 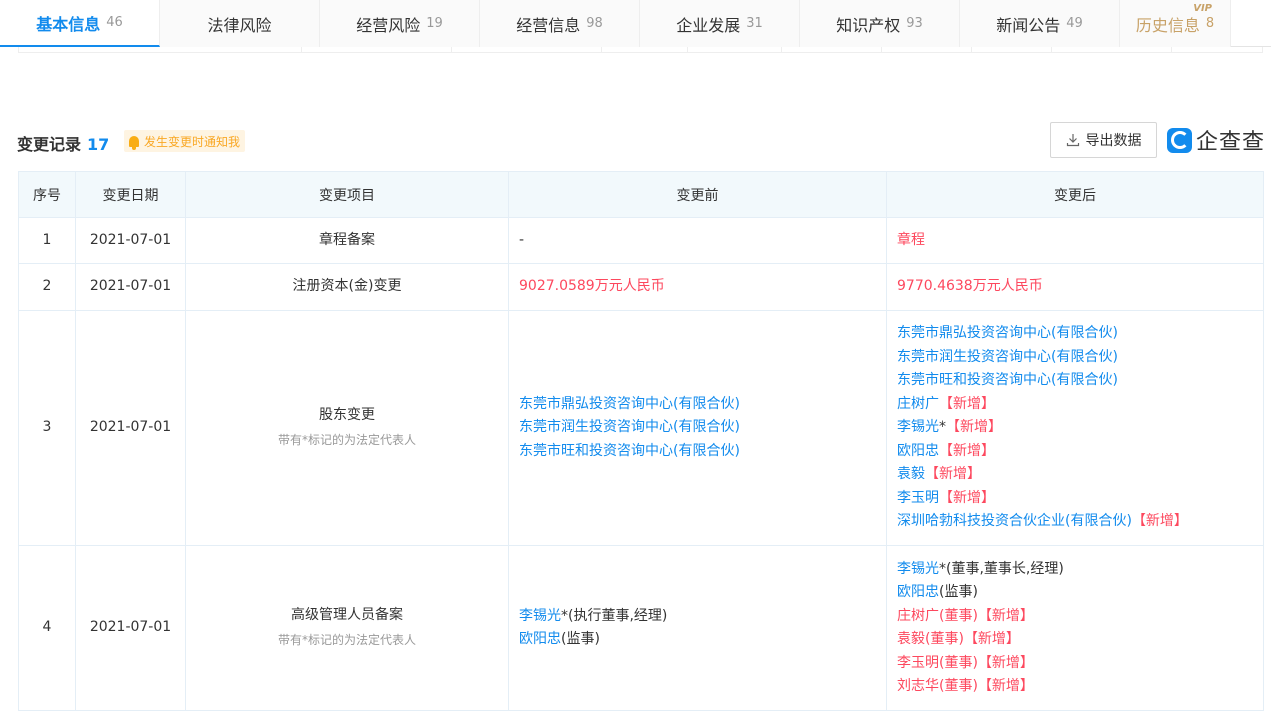 I want to click on tab-label: 经营信息, so click(x=548, y=25).